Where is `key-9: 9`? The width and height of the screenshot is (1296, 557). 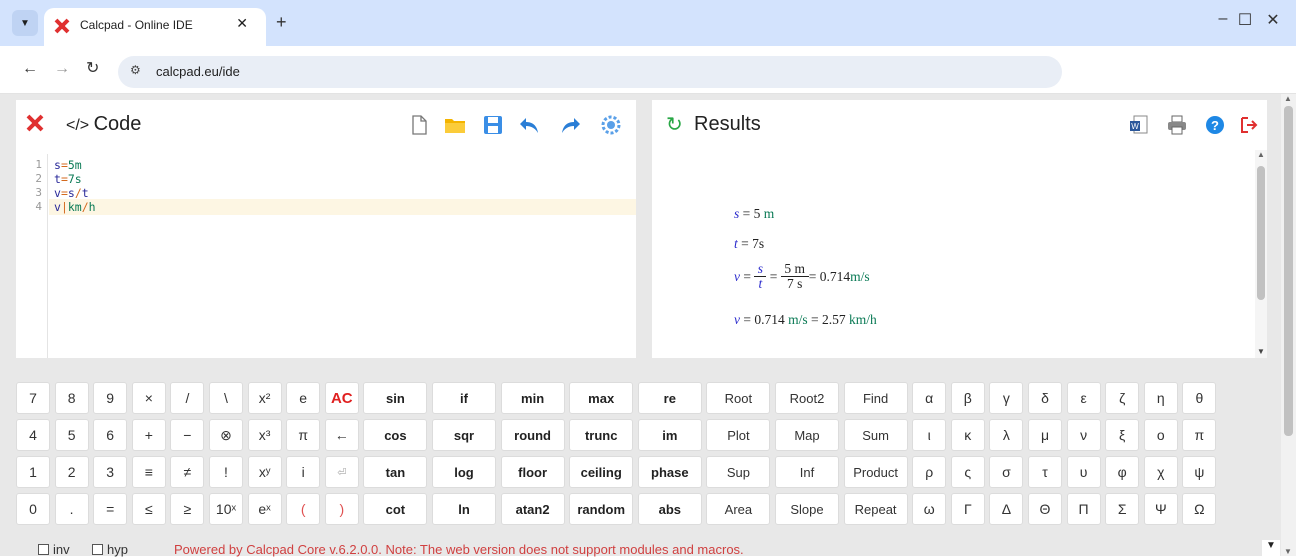
key-9: 9 is located at coordinates (110, 398).